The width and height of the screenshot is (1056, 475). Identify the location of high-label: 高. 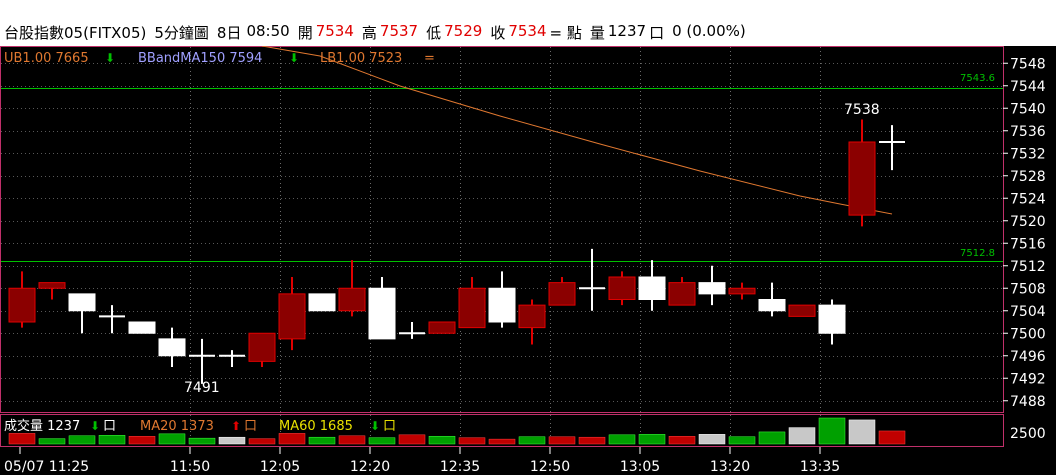
(369, 33).